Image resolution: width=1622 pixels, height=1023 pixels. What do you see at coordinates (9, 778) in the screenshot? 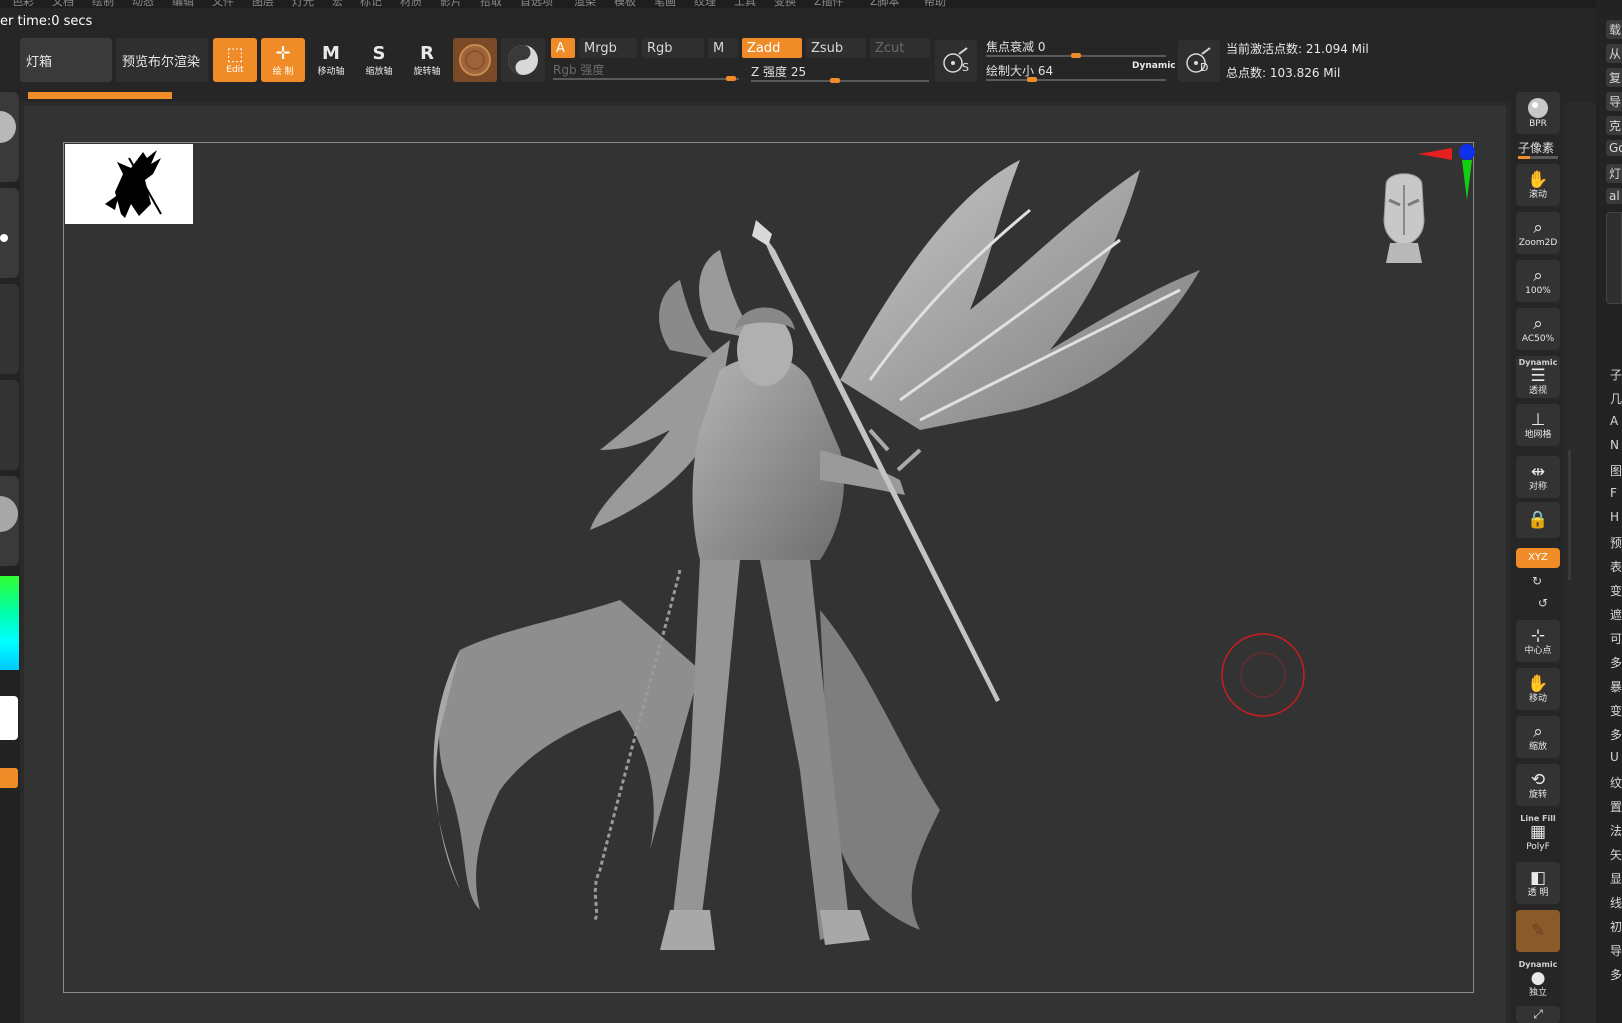
I see `secondary-color-swatch` at bounding box center [9, 778].